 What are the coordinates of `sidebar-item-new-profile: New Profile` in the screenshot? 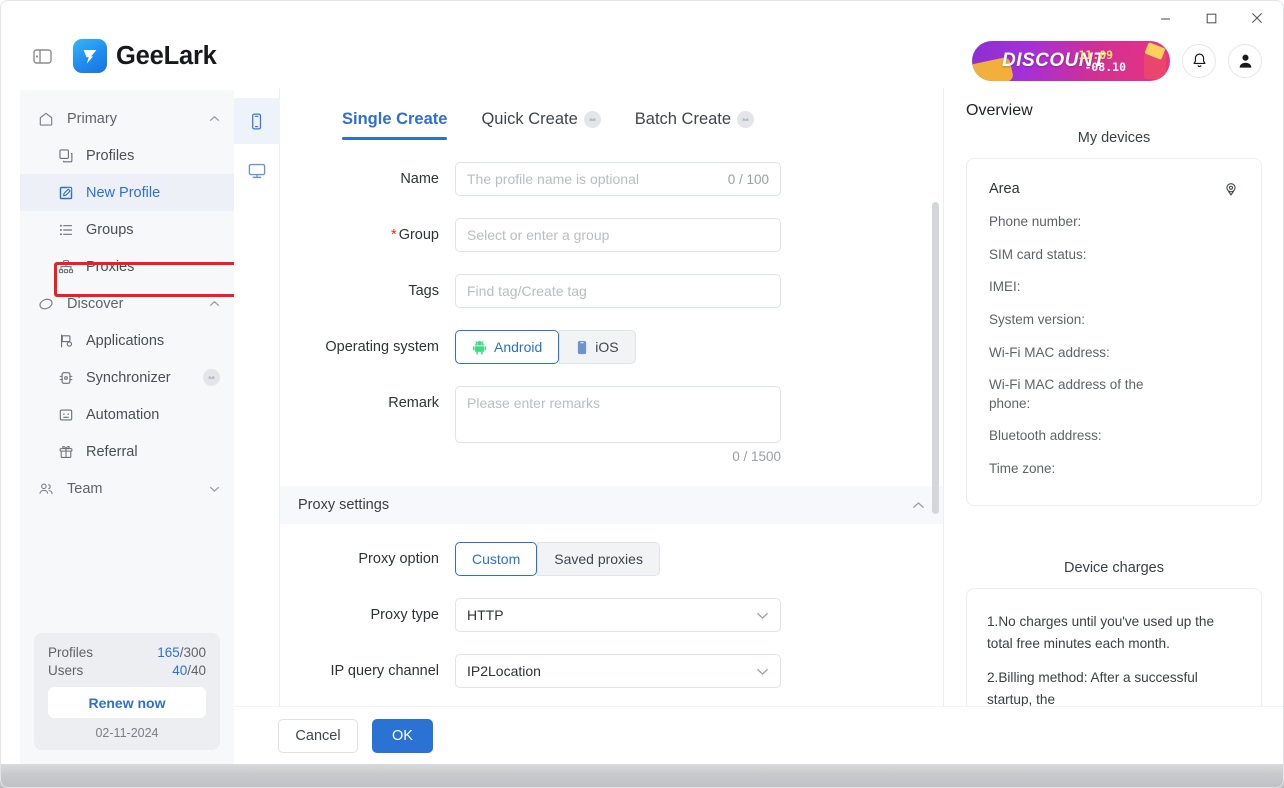 It's located at (127, 192).